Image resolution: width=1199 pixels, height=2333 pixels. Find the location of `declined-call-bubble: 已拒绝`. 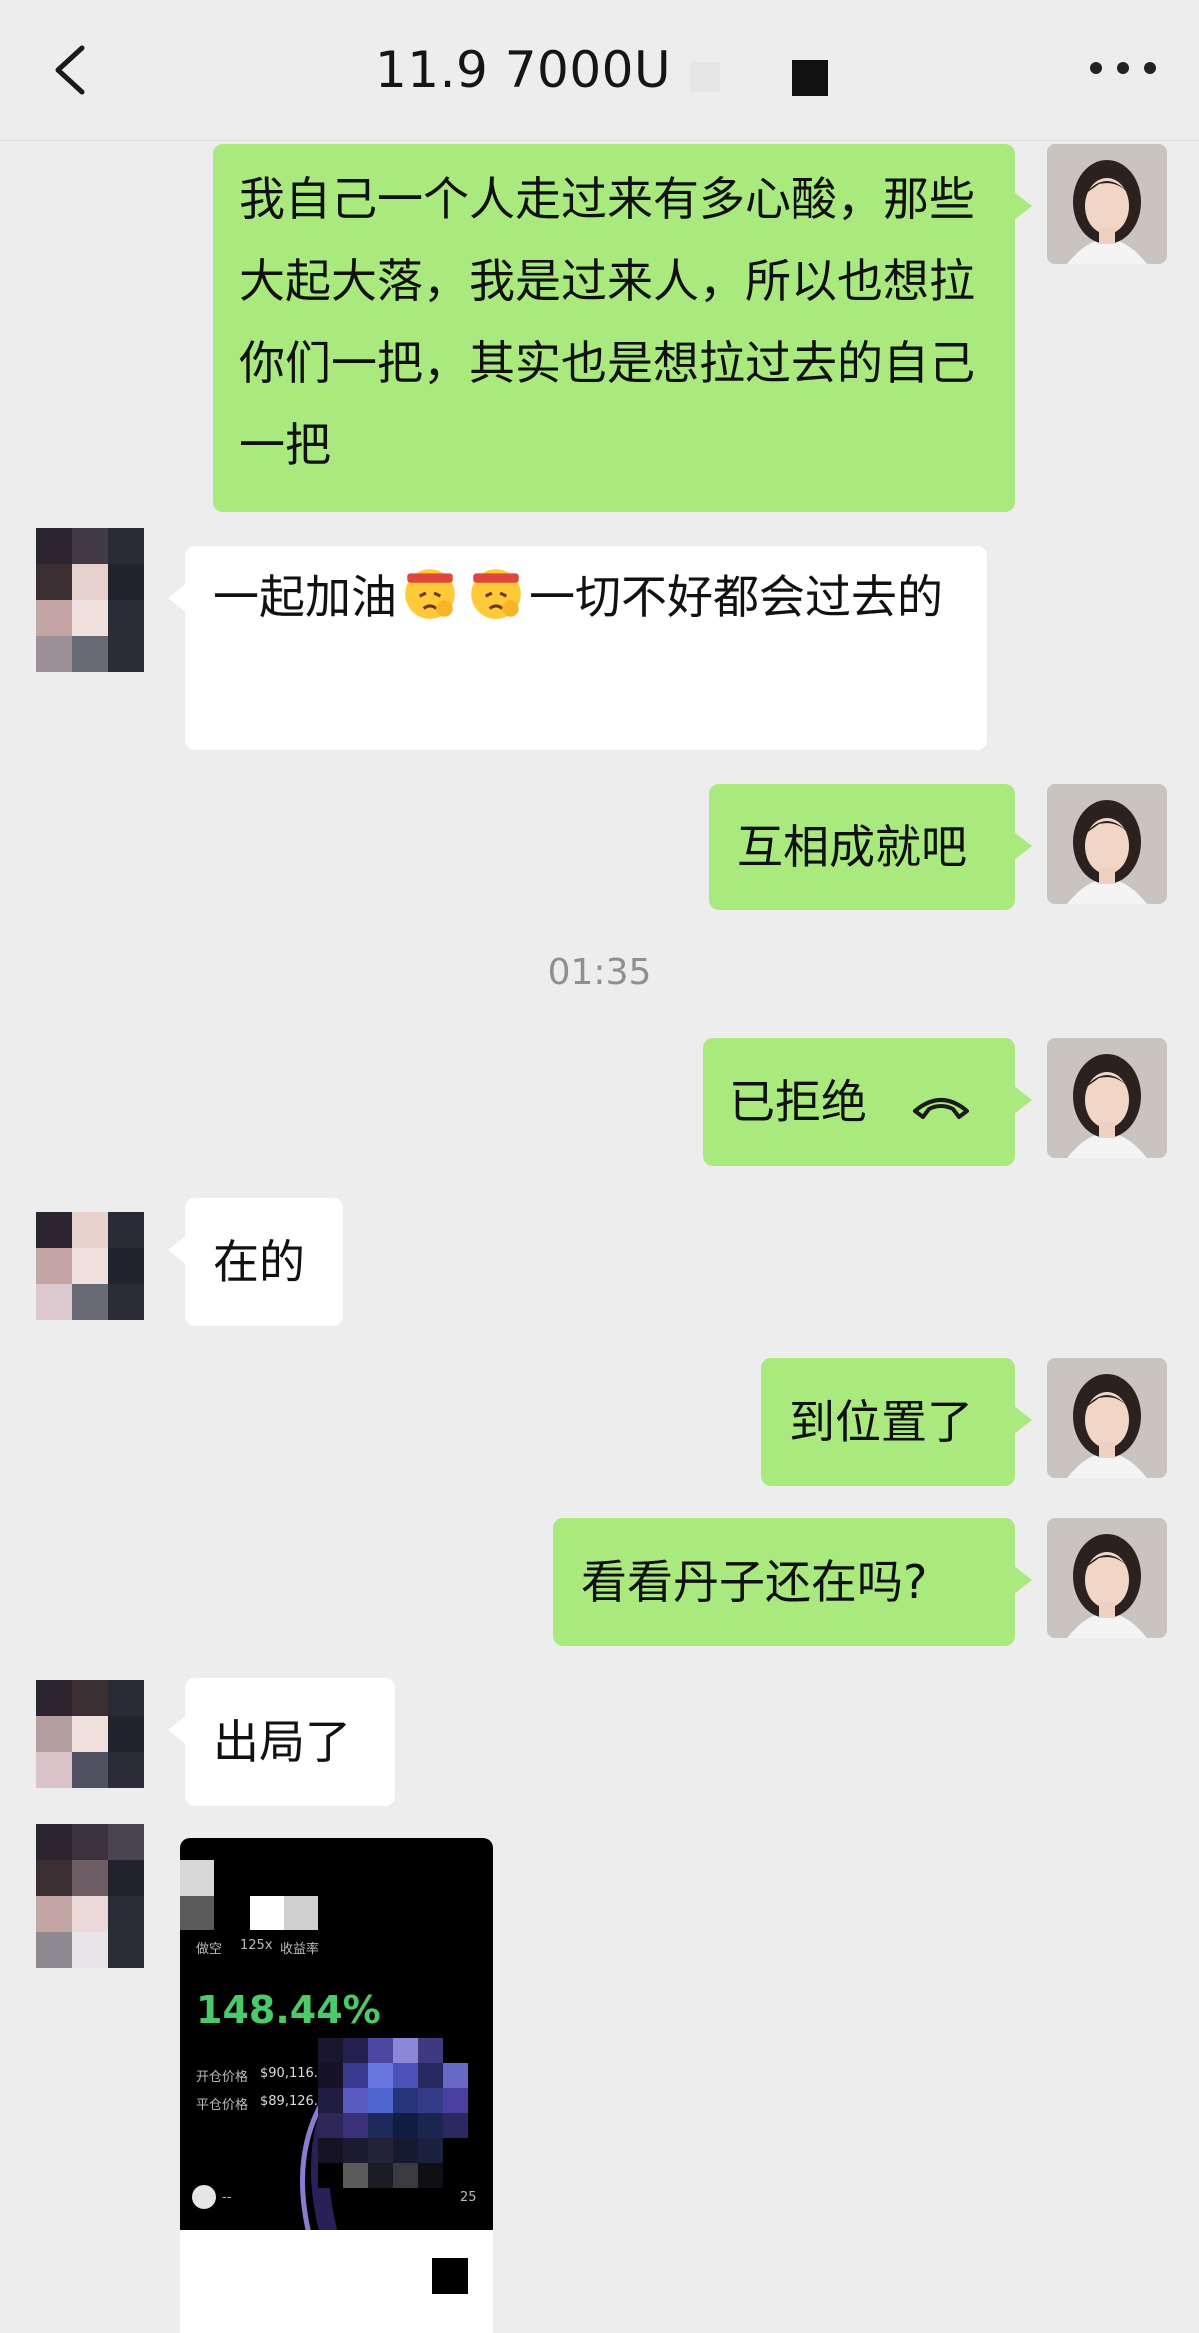

declined-call-bubble: 已拒绝 is located at coordinates (867, 1102).